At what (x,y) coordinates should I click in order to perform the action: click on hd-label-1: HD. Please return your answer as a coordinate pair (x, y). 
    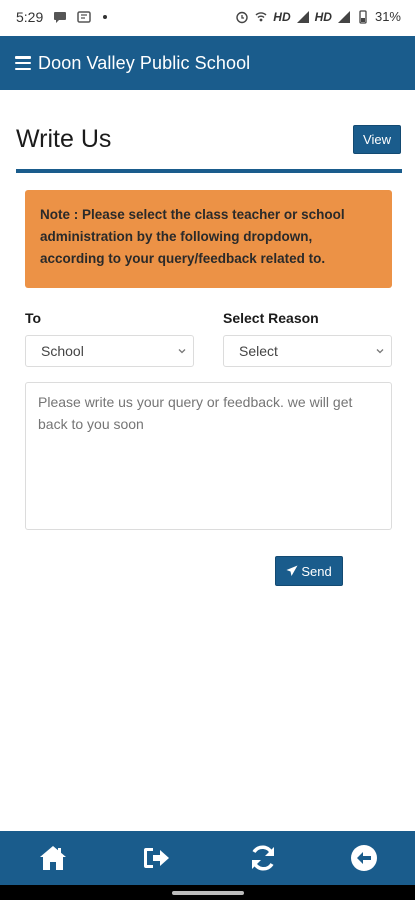
    Looking at the image, I should click on (282, 16).